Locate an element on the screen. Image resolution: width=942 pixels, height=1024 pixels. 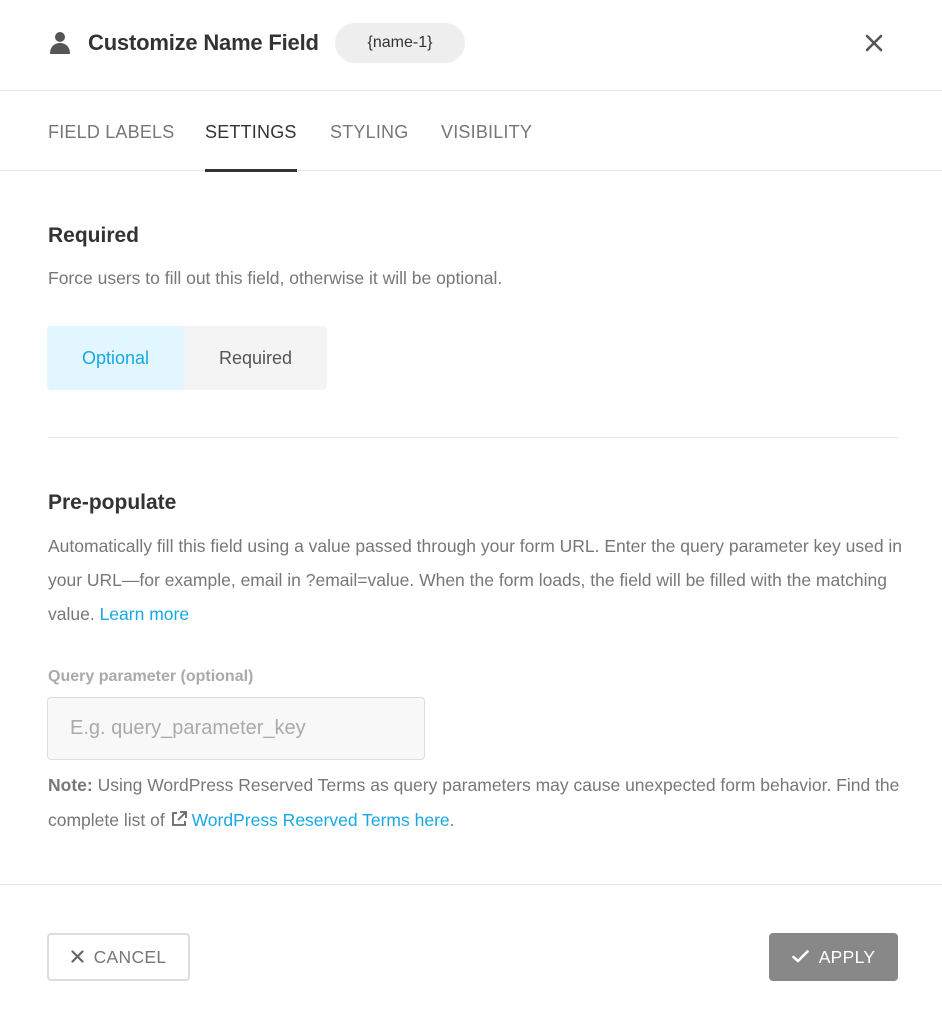
external-link-icon is located at coordinates (179, 815).